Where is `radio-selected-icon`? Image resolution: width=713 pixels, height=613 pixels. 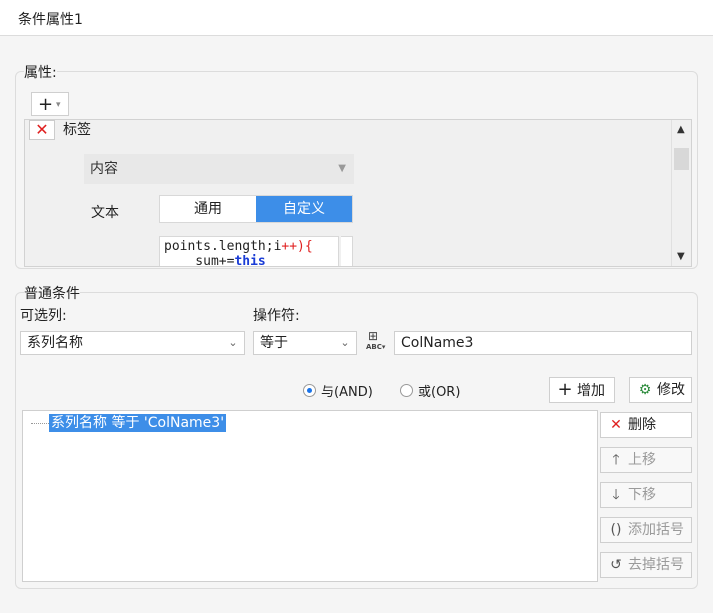 radio-selected-icon is located at coordinates (309, 390).